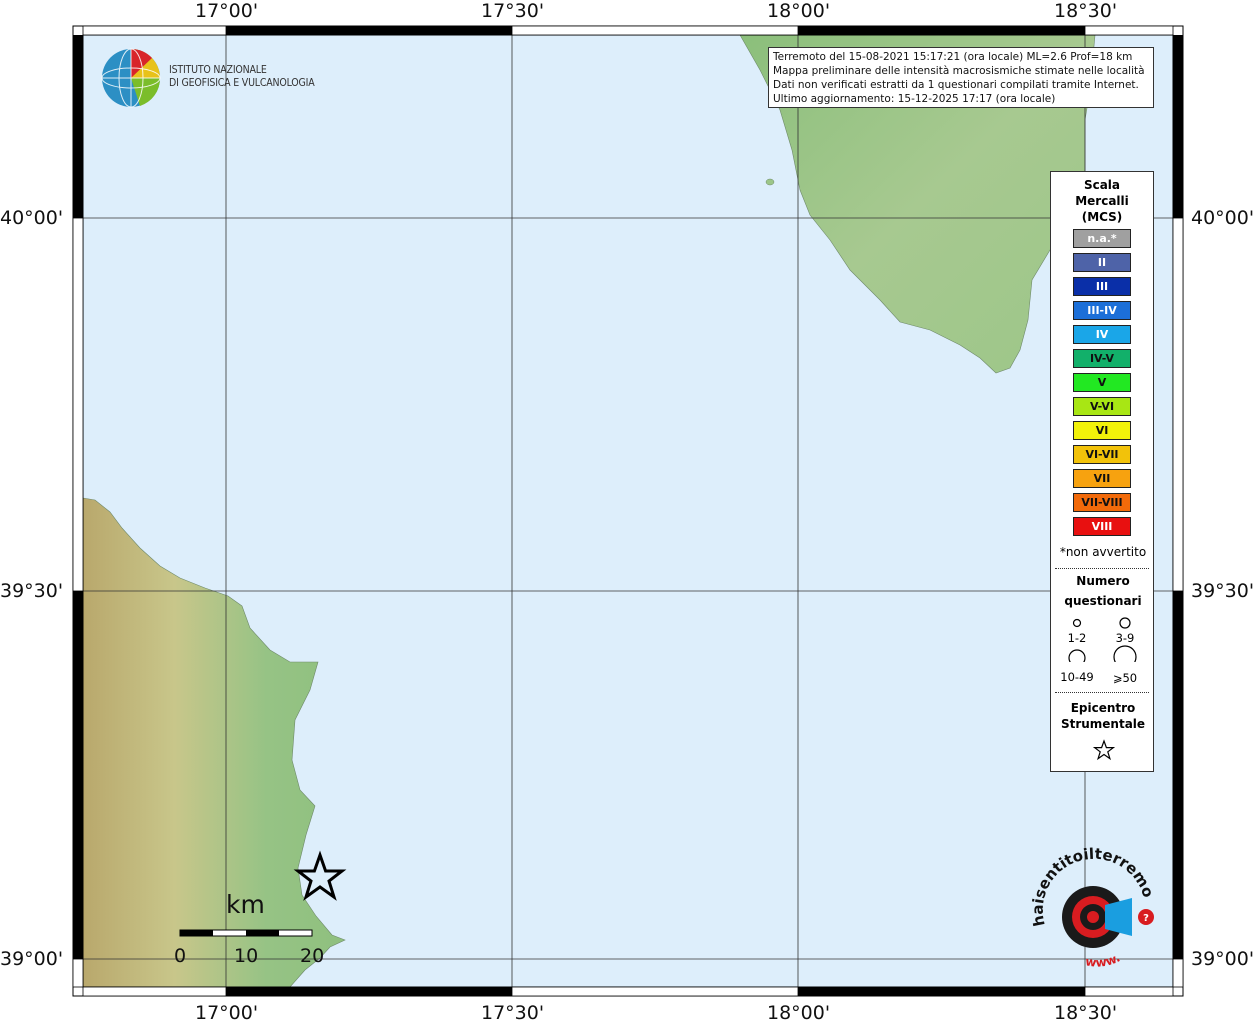 The width and height of the screenshot is (1255, 1024). What do you see at coordinates (1102, 217) in the screenshot?
I see `legend-title-line-3: (MCS)` at bounding box center [1102, 217].